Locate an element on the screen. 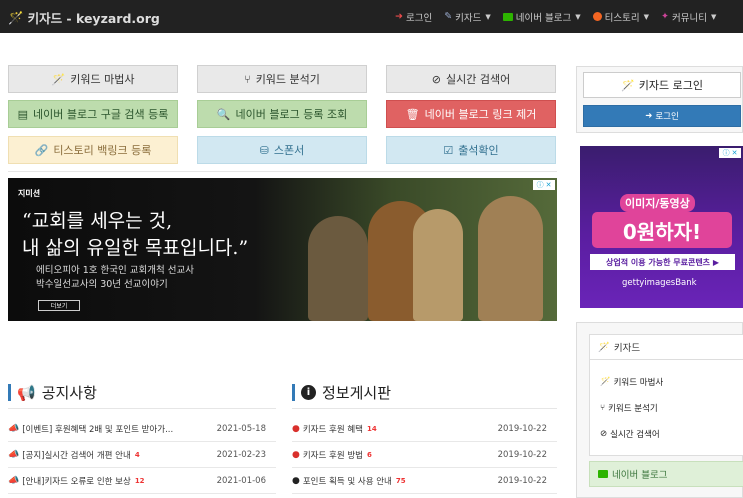 This screenshot has width=743, height=498. sidebar-ad-line3: 상업적 이용 가능한 무료콘텐츠 ▶ is located at coordinates (662, 262).